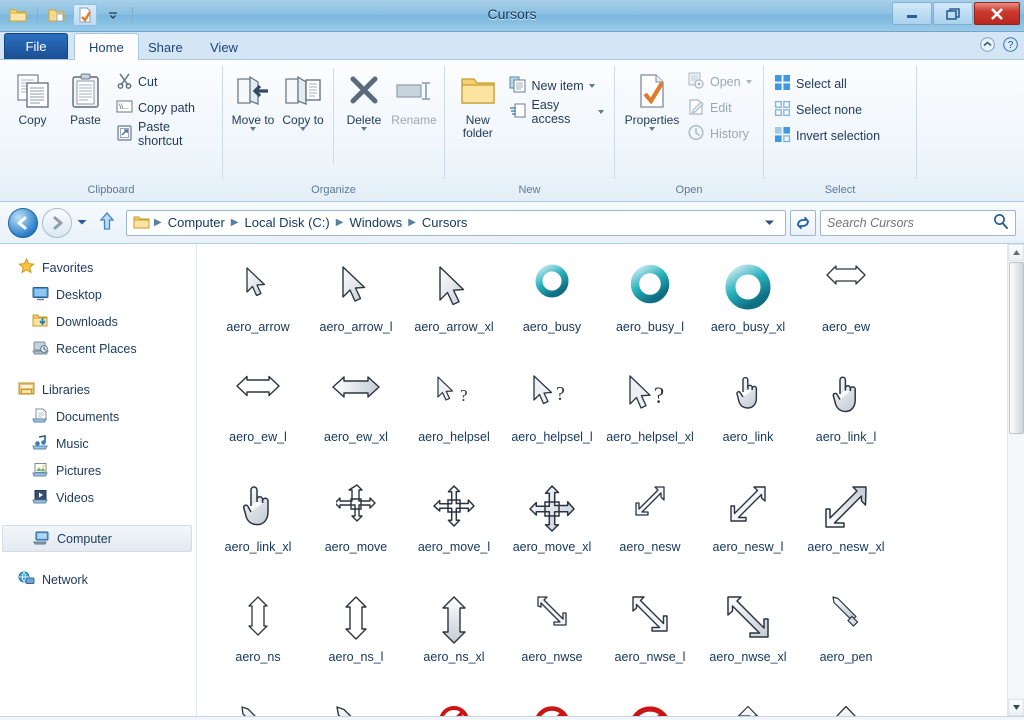  I want to click on list-item: aero_nwse_xl, so click(748, 641).